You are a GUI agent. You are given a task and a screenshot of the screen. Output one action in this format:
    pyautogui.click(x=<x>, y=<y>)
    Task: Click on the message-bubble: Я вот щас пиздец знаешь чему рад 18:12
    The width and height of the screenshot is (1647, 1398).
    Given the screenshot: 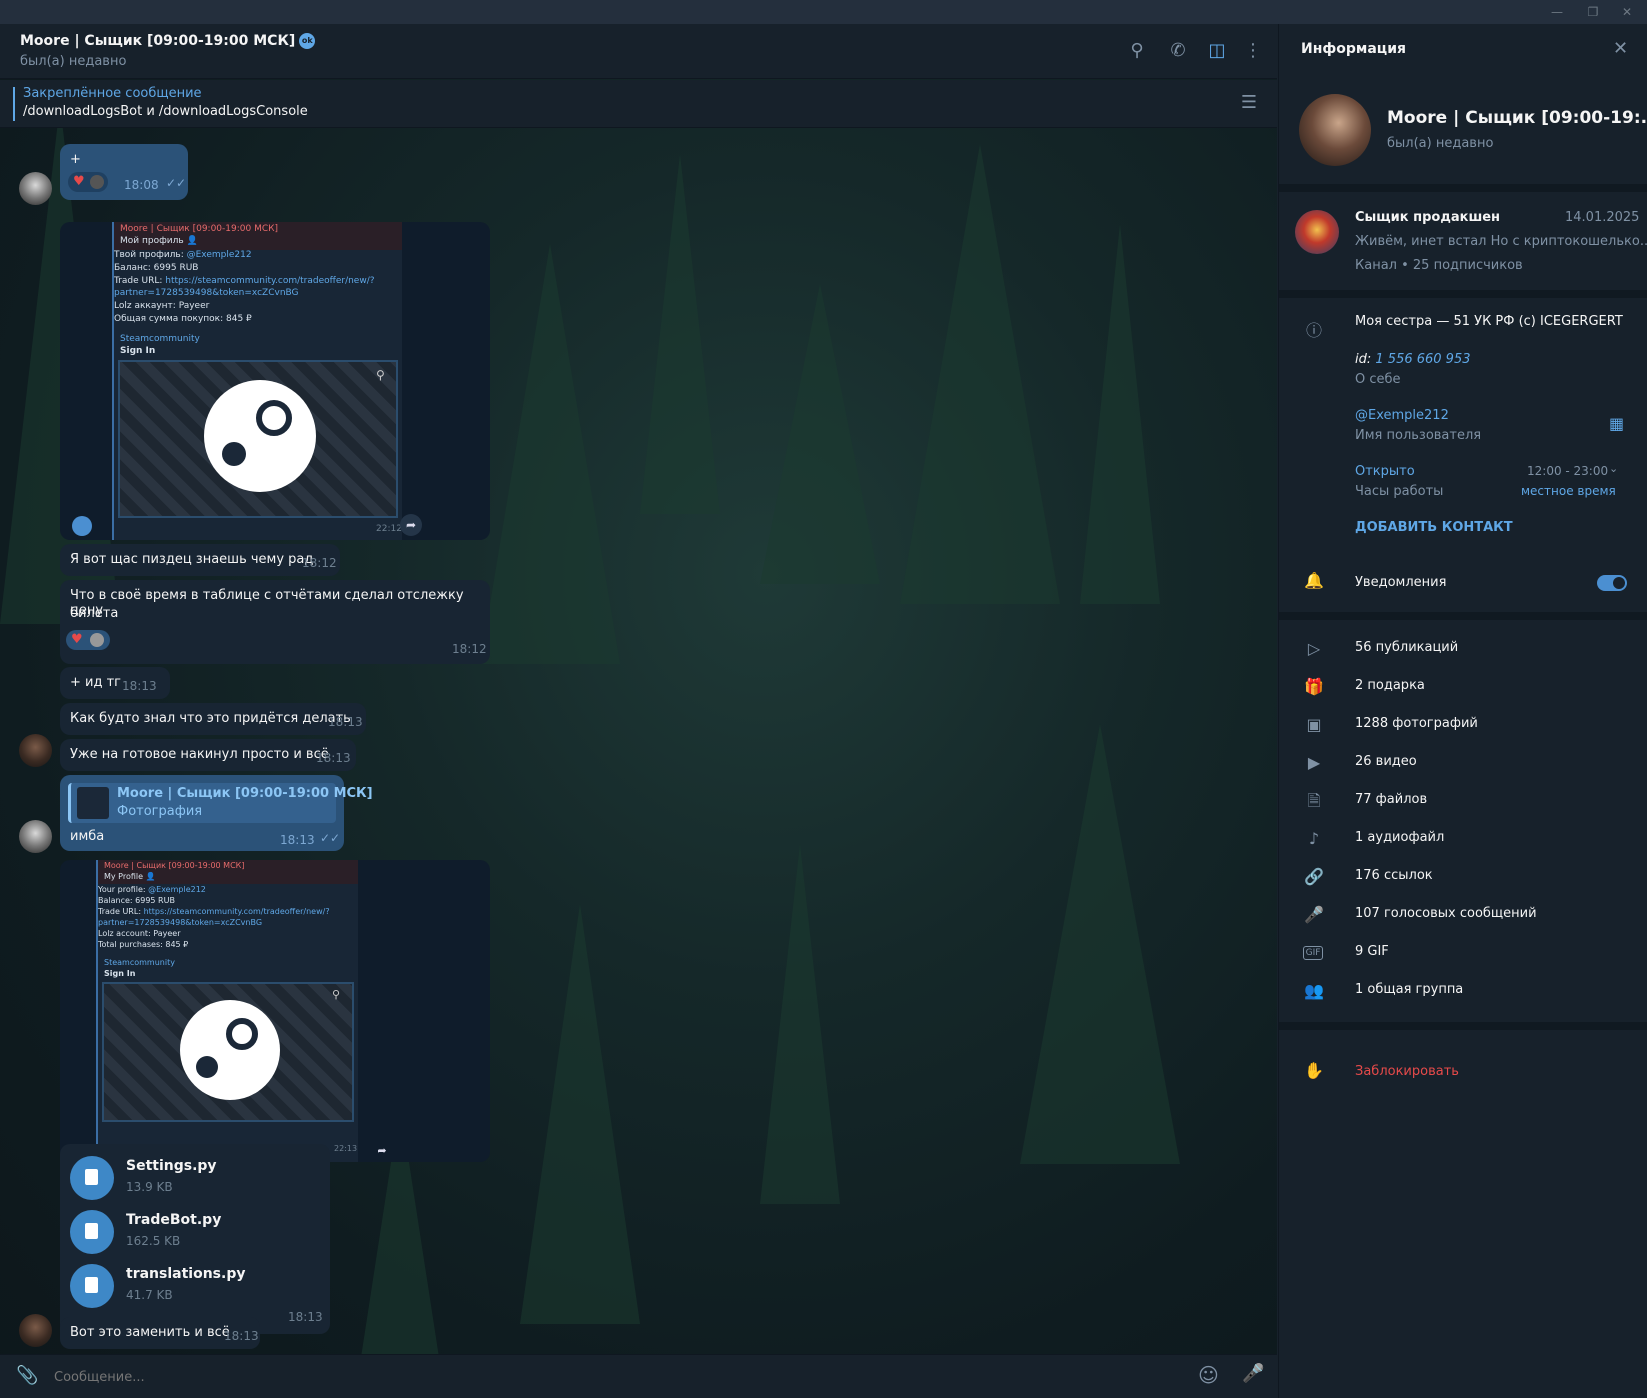 What is the action you would take?
    pyautogui.click(x=200, y=560)
    